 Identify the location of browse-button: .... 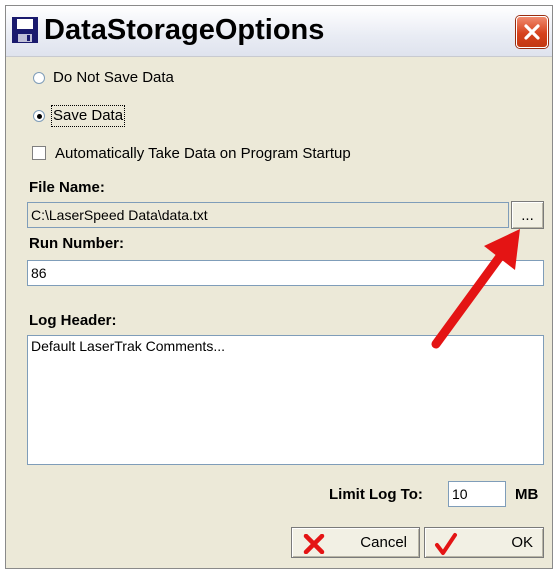
(527, 215).